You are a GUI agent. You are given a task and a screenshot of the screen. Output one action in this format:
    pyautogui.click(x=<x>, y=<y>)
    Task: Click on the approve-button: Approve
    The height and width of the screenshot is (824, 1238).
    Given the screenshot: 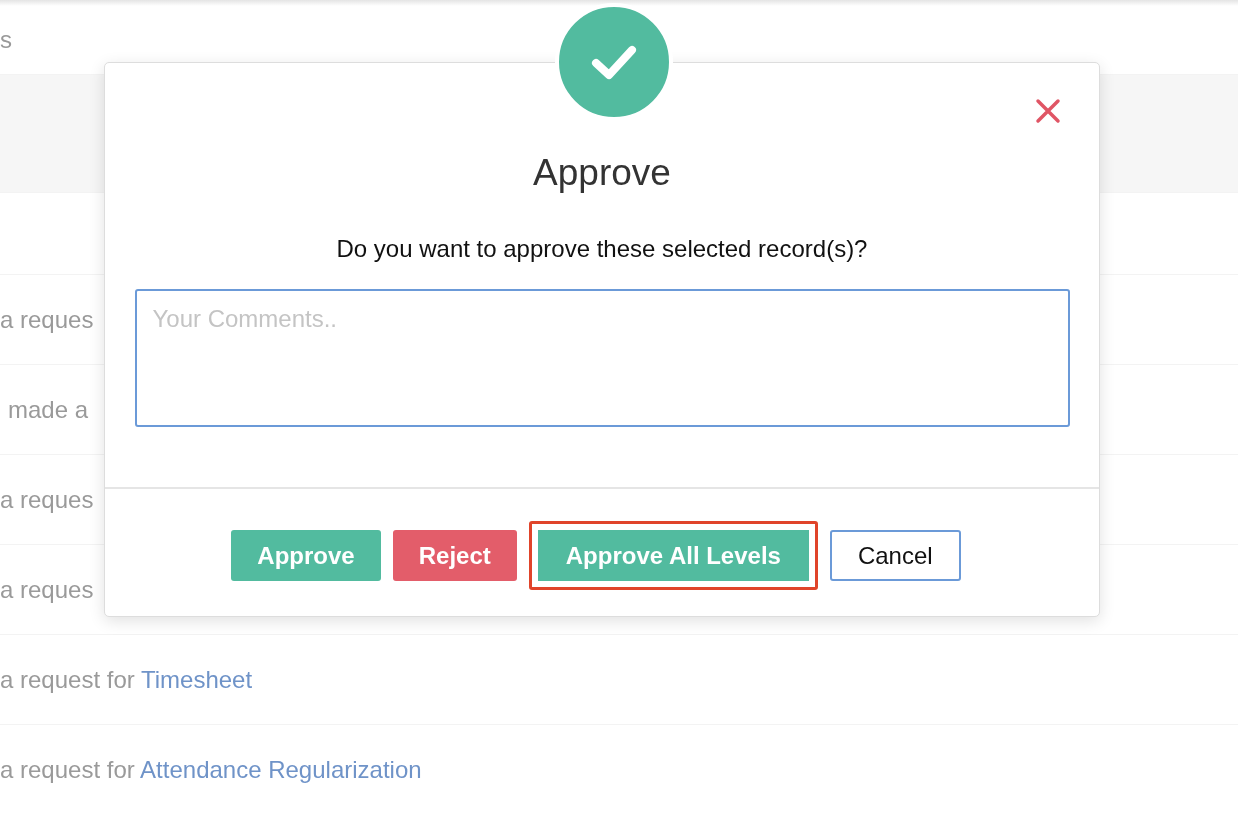 What is the action you would take?
    pyautogui.click(x=306, y=556)
    